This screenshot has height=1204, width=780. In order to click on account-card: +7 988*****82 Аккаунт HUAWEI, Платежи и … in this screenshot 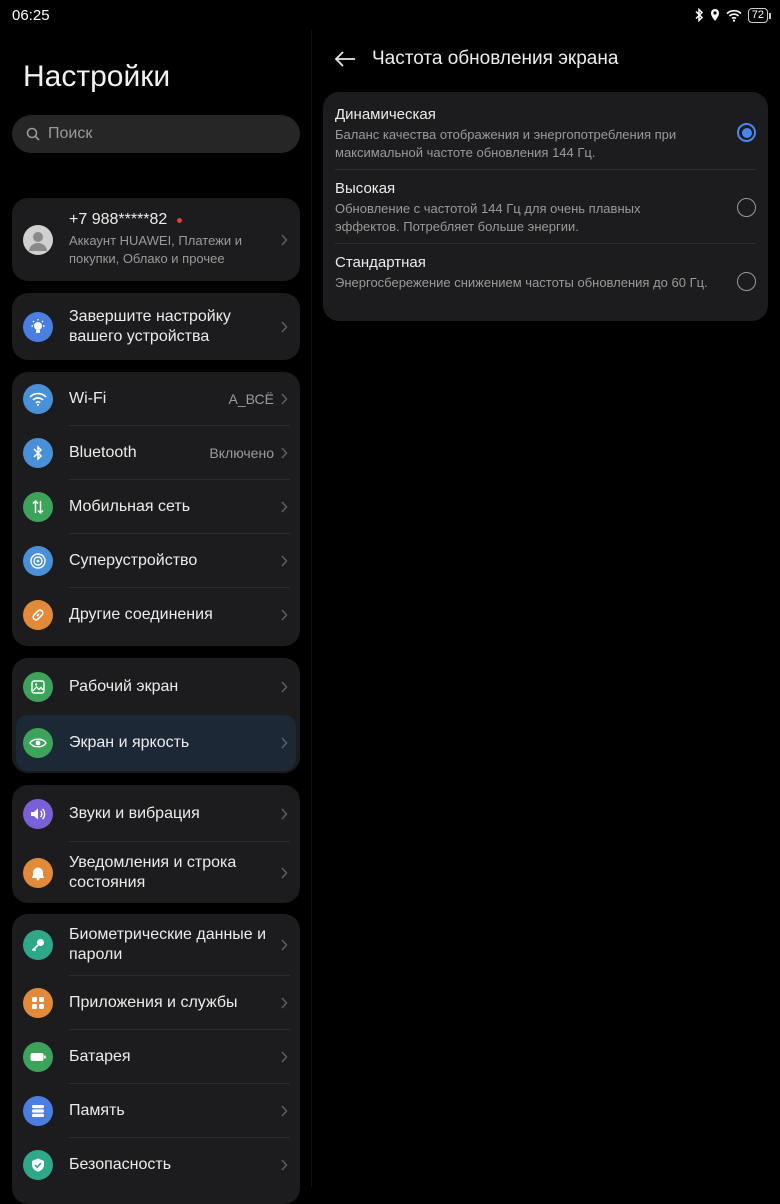, I will do `click(156, 239)`.